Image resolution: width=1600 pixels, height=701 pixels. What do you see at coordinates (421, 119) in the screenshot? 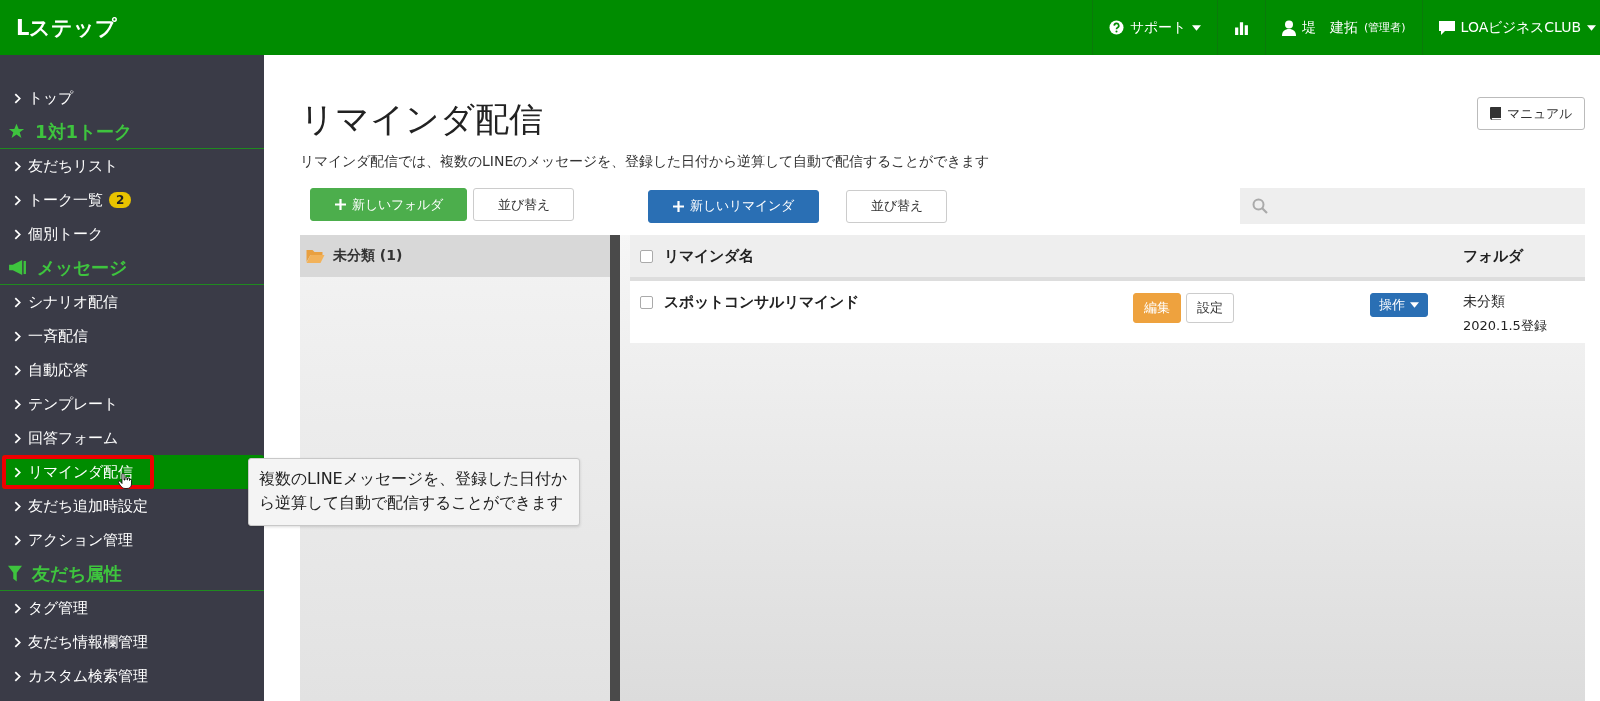
I see `page-title: リマインダ配信` at bounding box center [421, 119].